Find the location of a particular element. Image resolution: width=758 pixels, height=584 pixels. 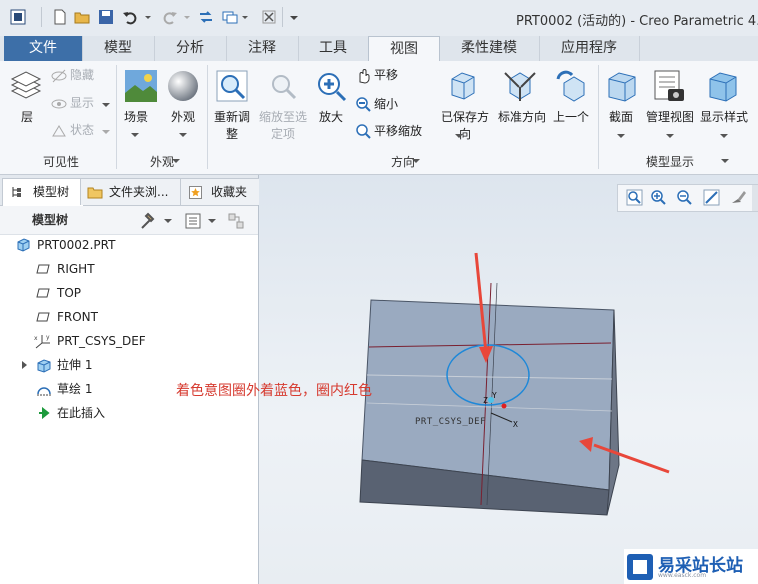

redo-icon is located at coordinates (170, 17).